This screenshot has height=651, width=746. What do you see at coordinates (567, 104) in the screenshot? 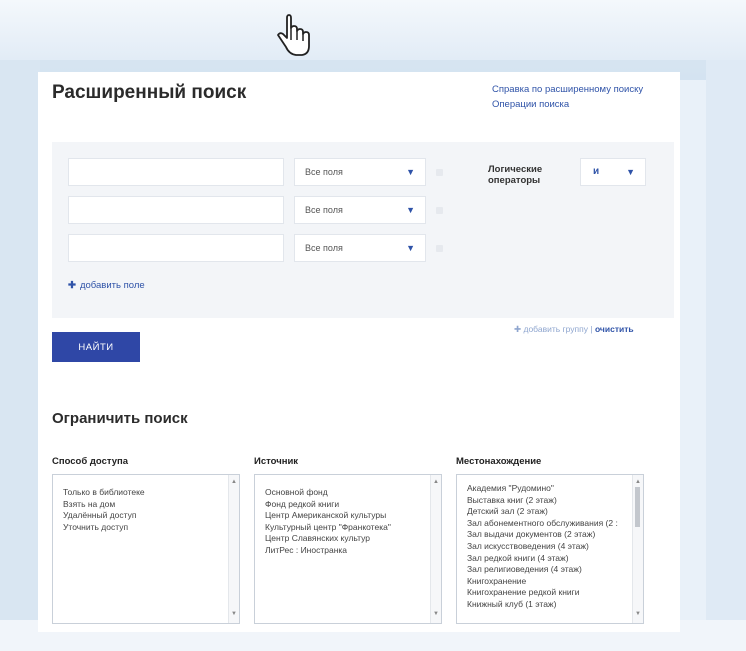
I see `search-operations-link: Операции поиска` at bounding box center [567, 104].